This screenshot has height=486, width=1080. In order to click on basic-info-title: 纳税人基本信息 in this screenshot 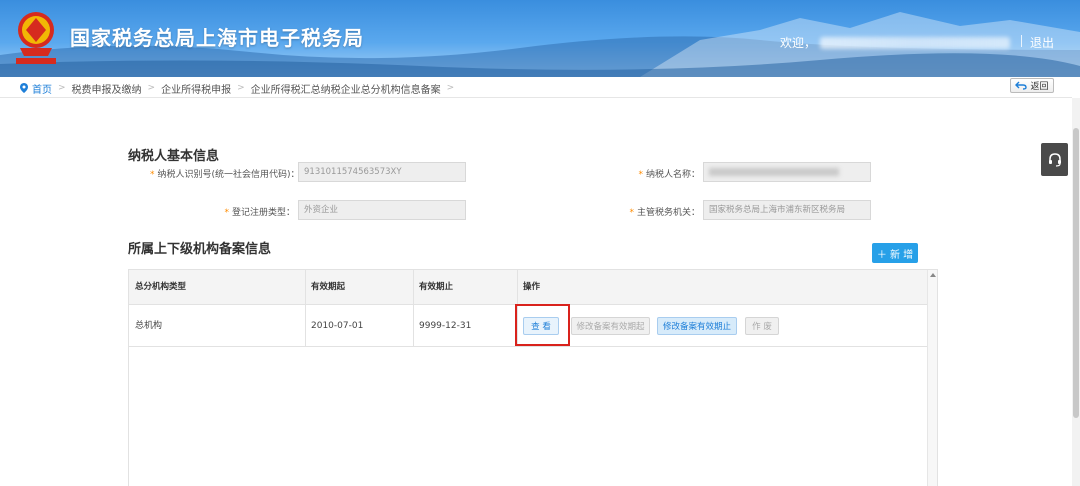, I will do `click(174, 156)`.